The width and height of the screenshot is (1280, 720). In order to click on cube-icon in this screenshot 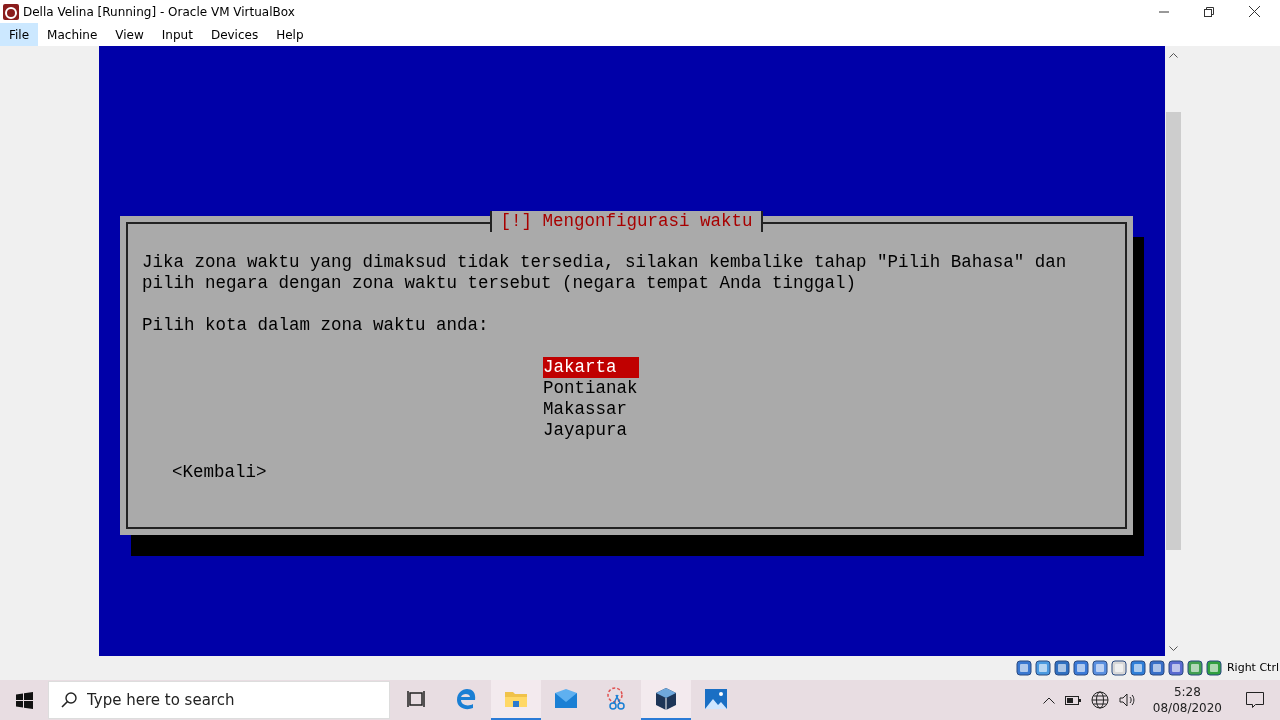, I will do `click(666, 699)`.